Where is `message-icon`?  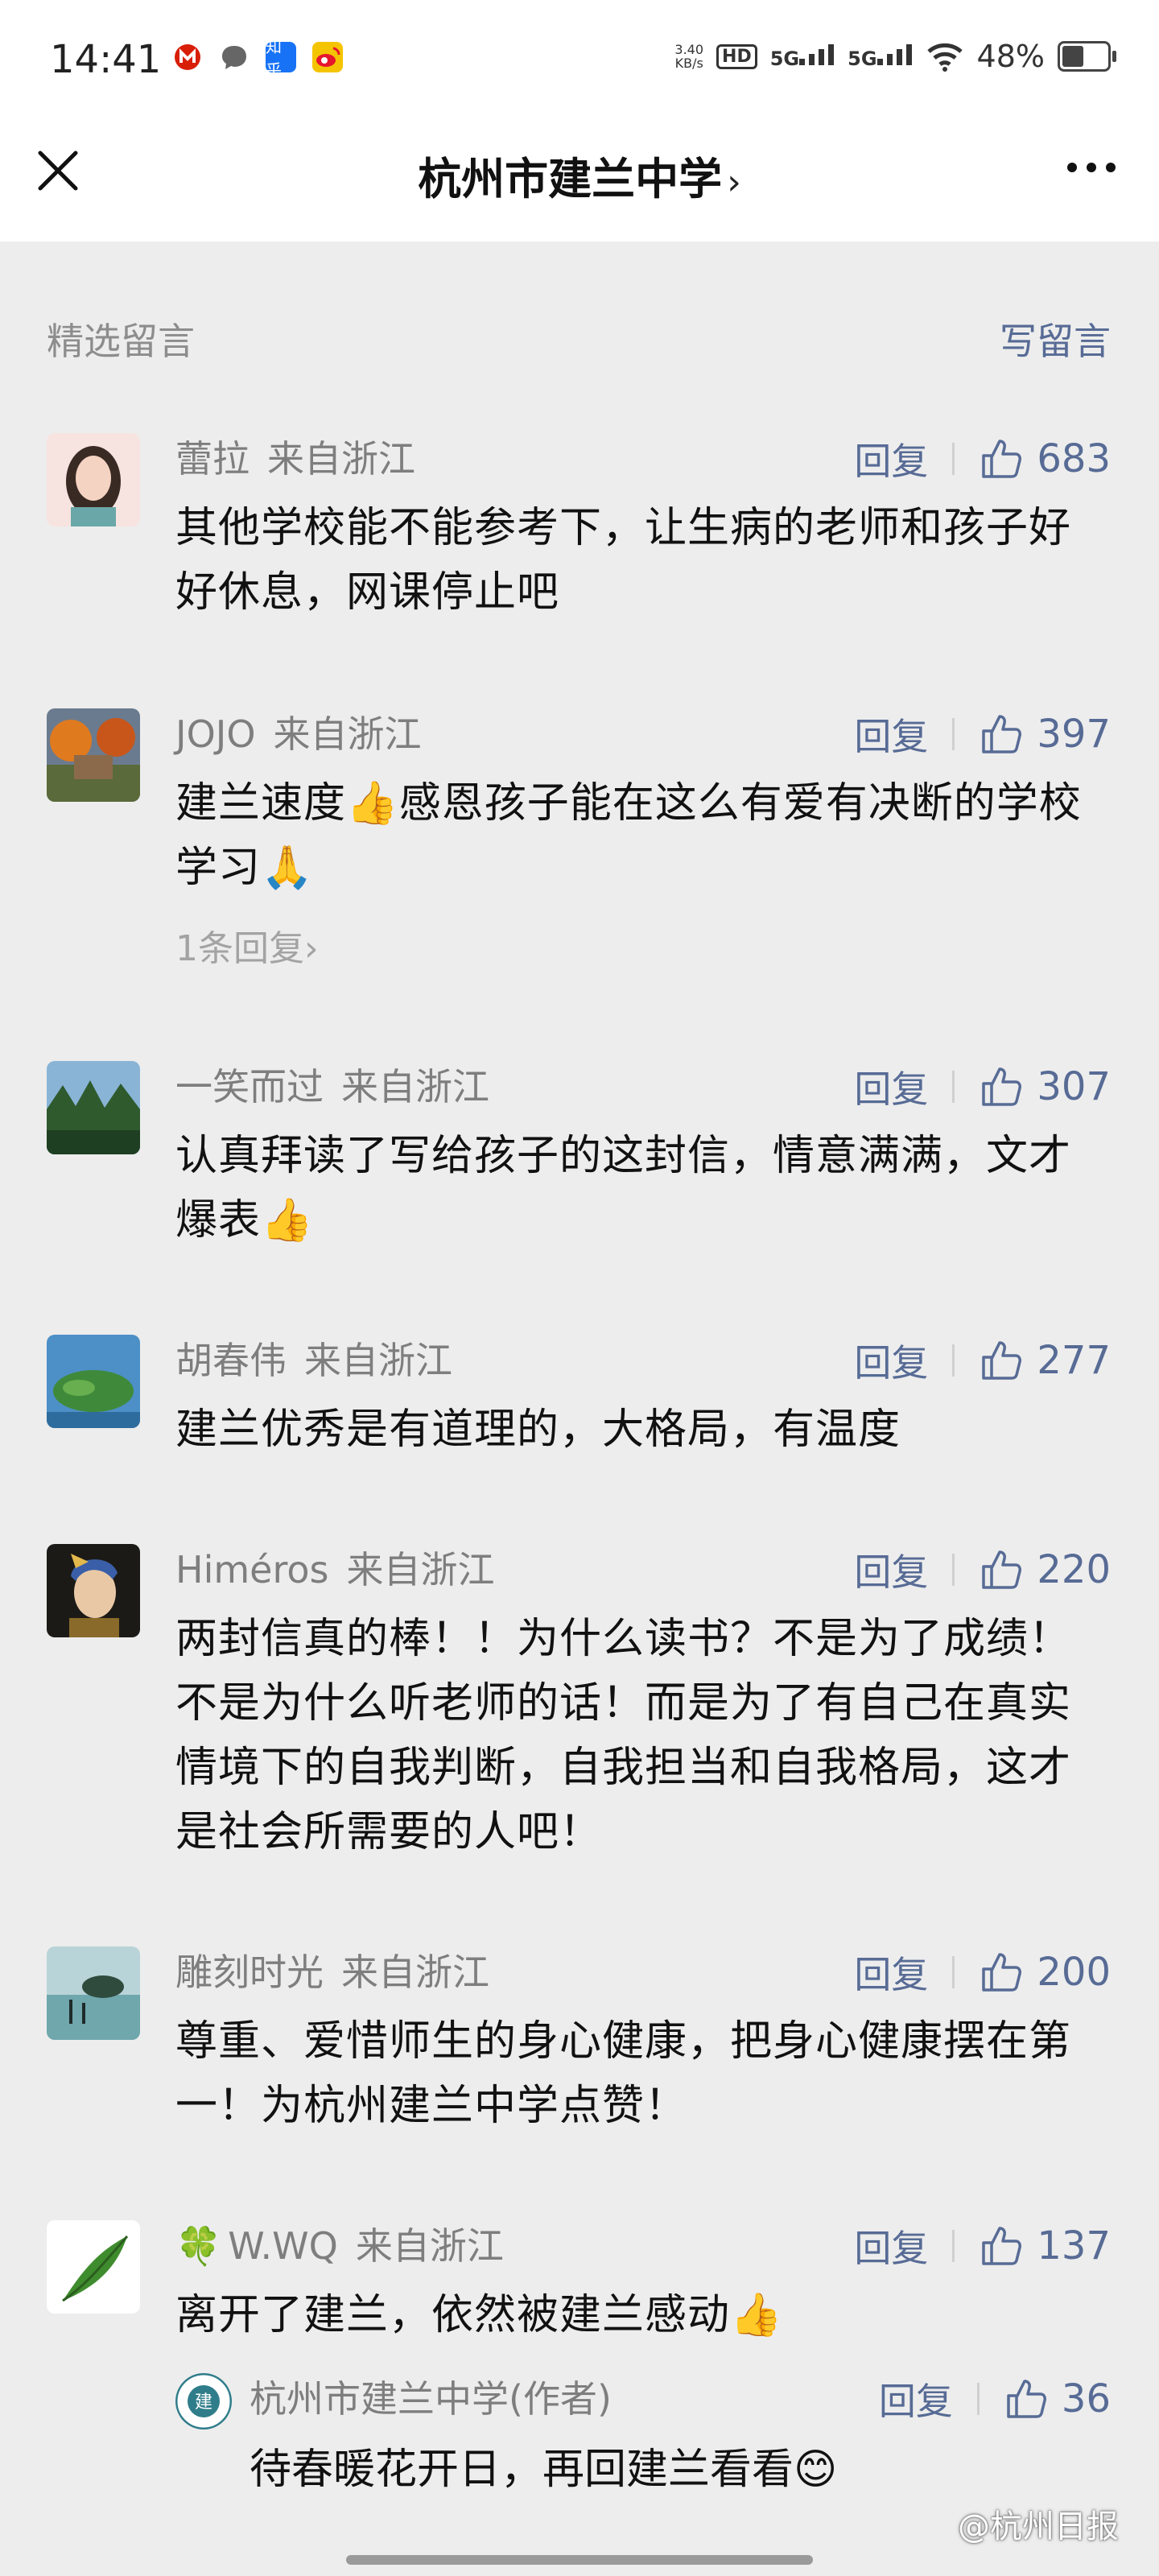 message-icon is located at coordinates (234, 57).